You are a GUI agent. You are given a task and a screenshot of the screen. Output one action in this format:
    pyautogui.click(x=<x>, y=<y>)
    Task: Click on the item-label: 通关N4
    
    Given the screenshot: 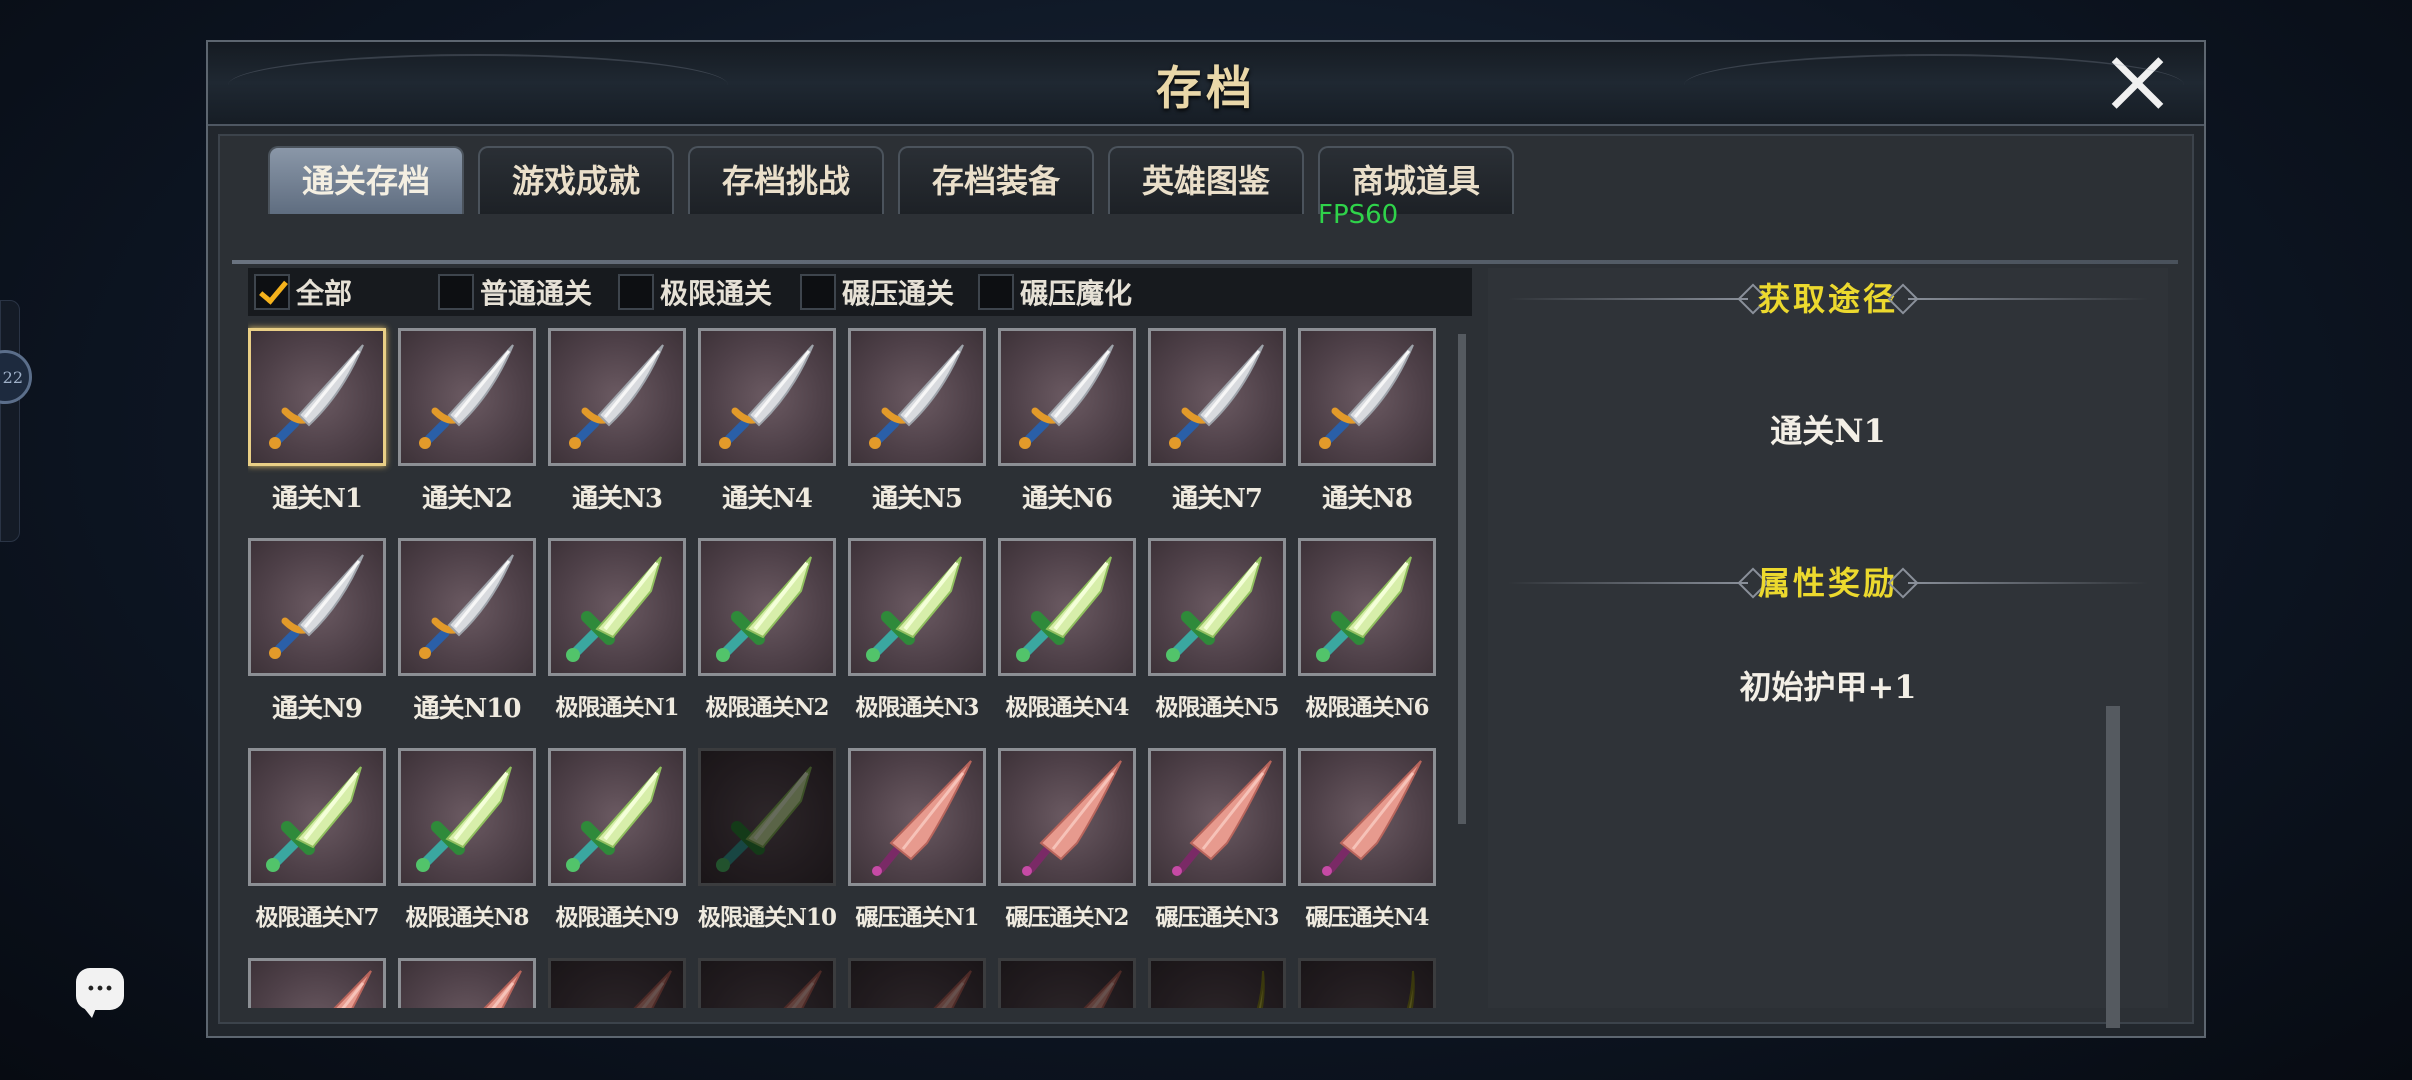 What is the action you would take?
    pyautogui.click(x=767, y=499)
    